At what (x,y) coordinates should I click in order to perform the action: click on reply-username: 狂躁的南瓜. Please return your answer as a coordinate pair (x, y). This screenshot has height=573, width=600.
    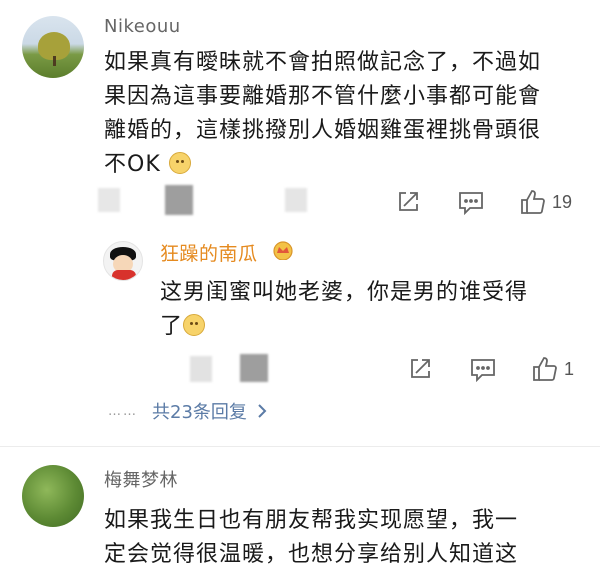
    Looking at the image, I should click on (209, 252).